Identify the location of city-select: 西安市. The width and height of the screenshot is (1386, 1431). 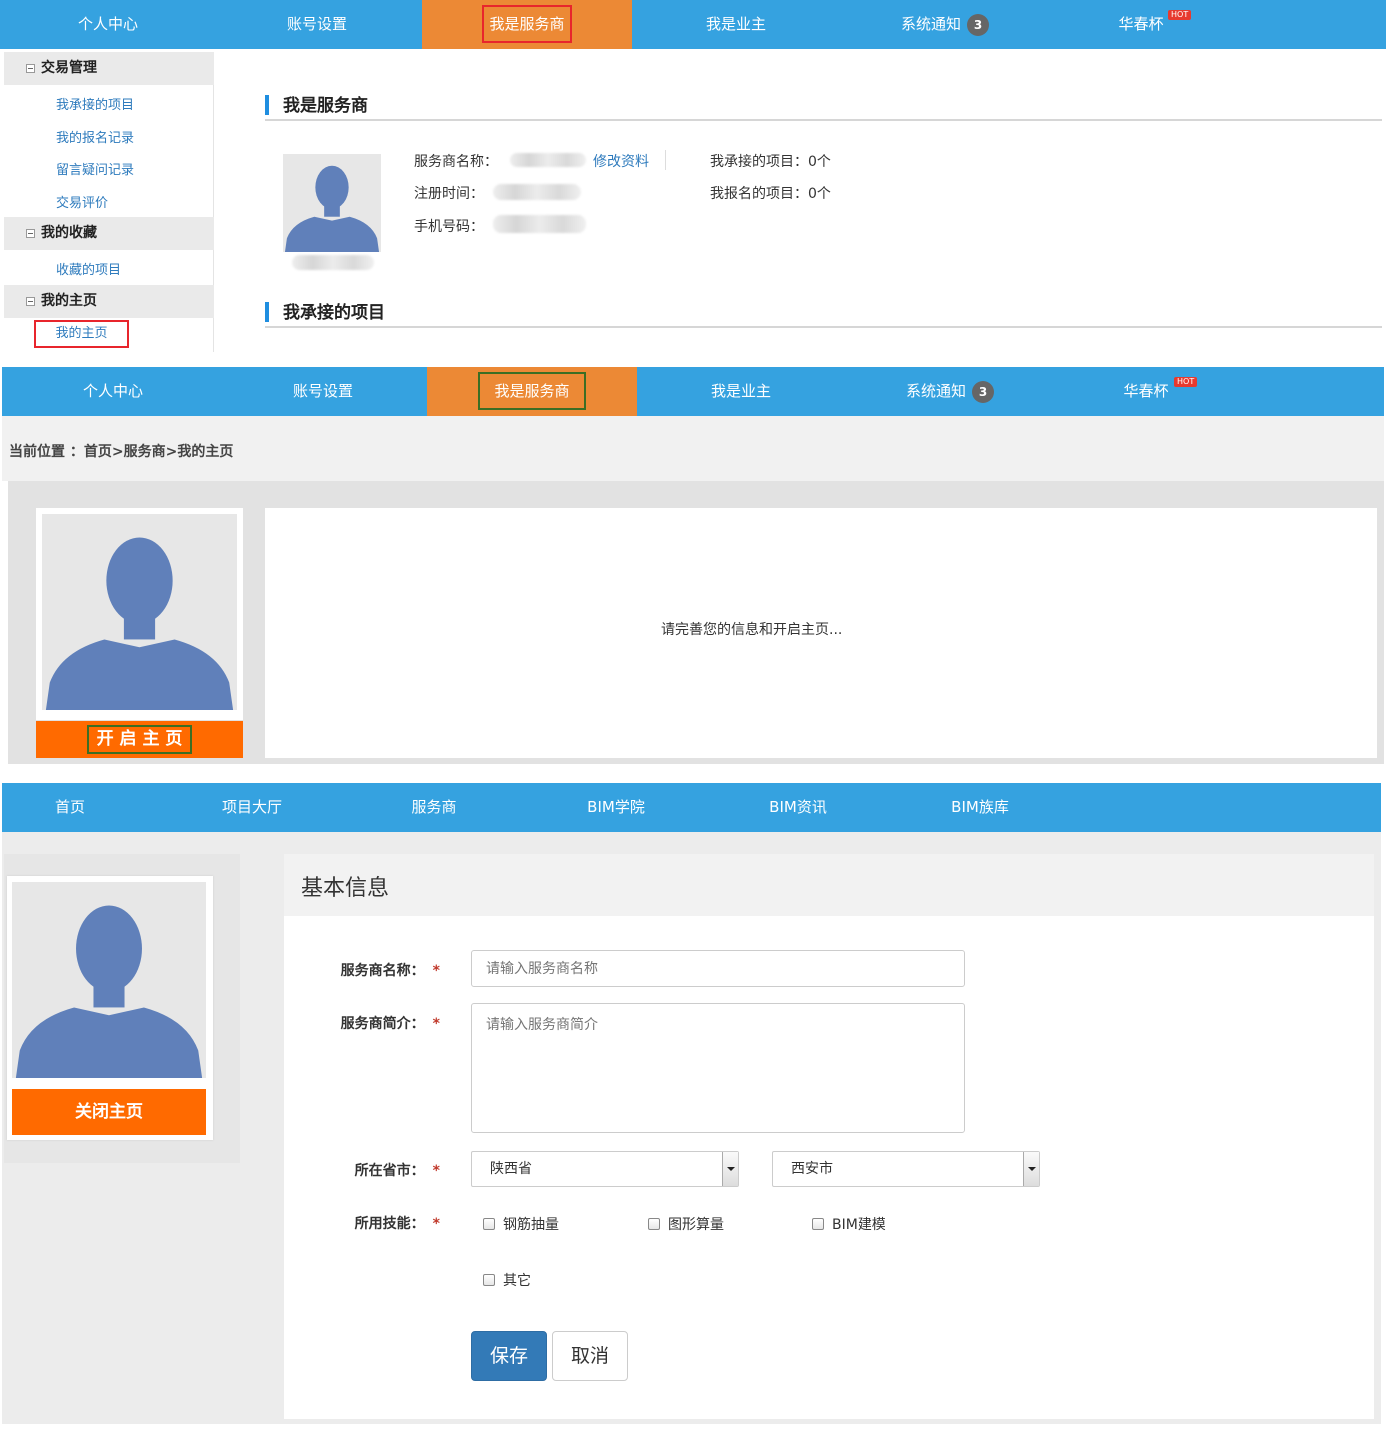
(906, 1169).